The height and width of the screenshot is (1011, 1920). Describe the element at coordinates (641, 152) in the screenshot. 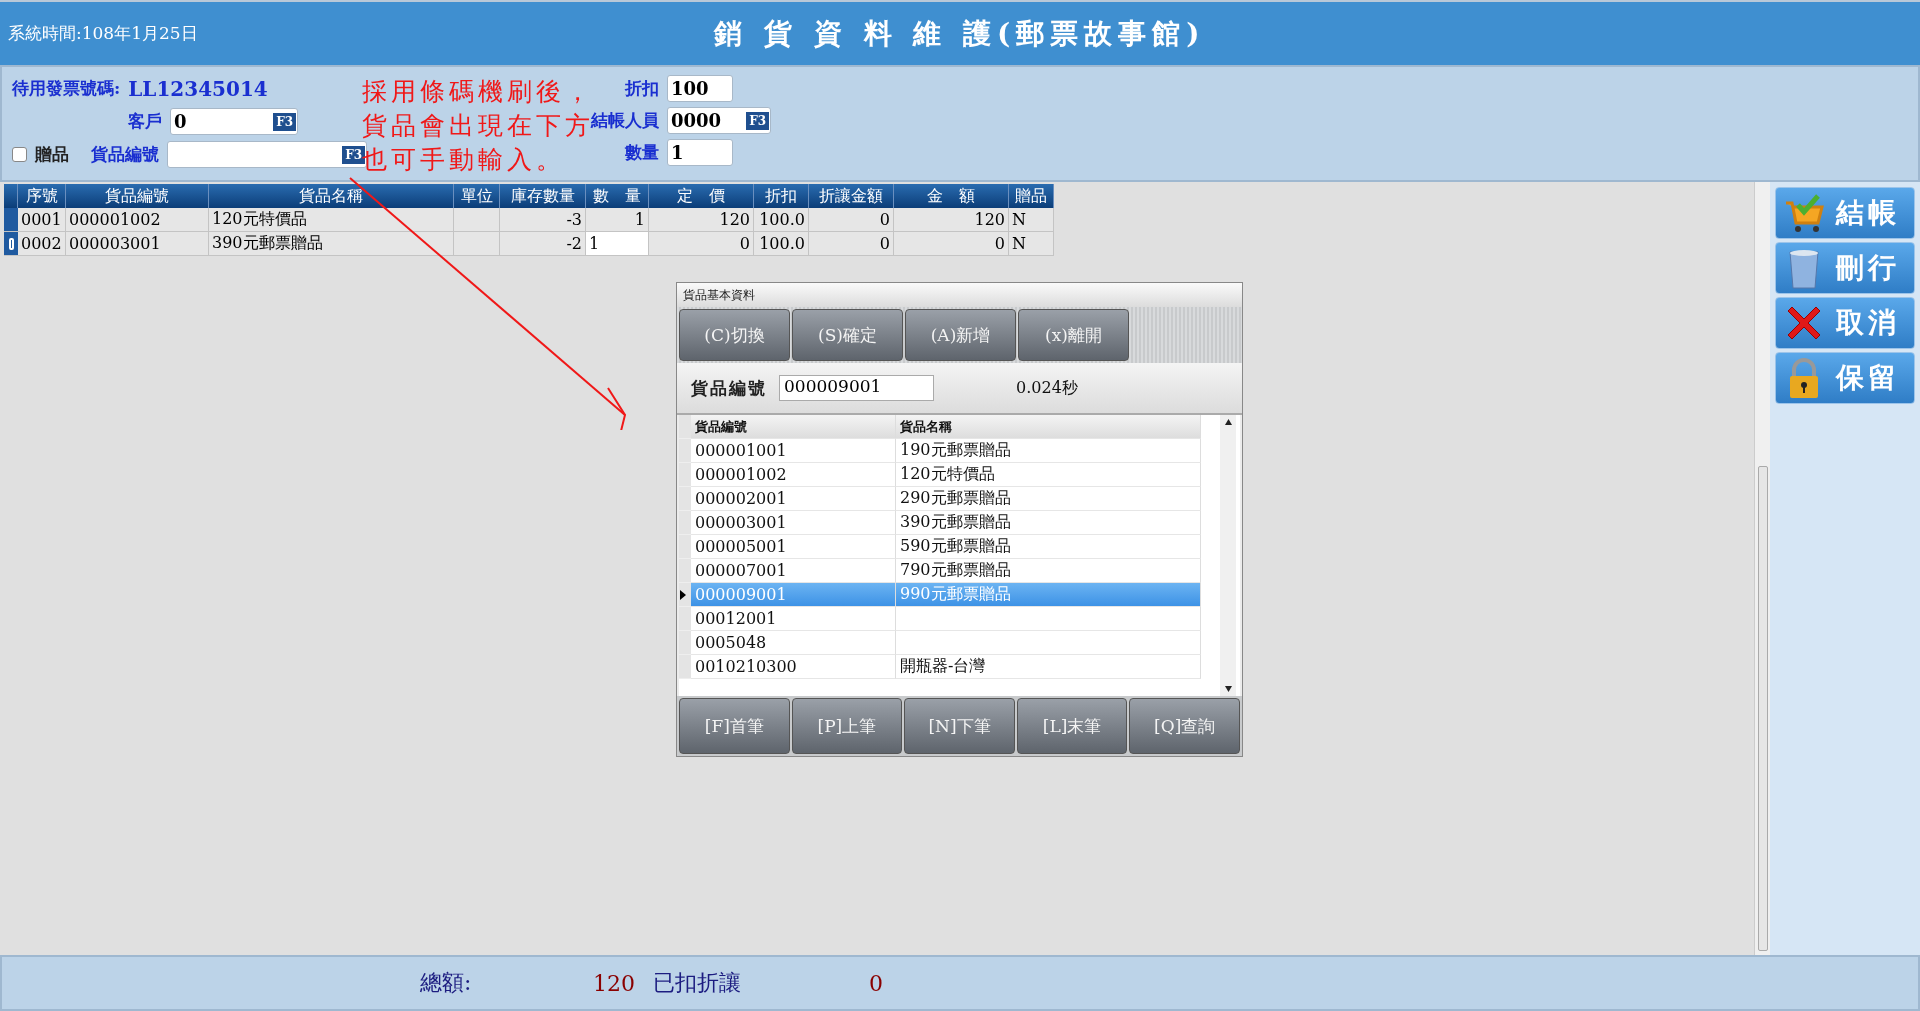

I see `quantity-label: 數量` at that location.